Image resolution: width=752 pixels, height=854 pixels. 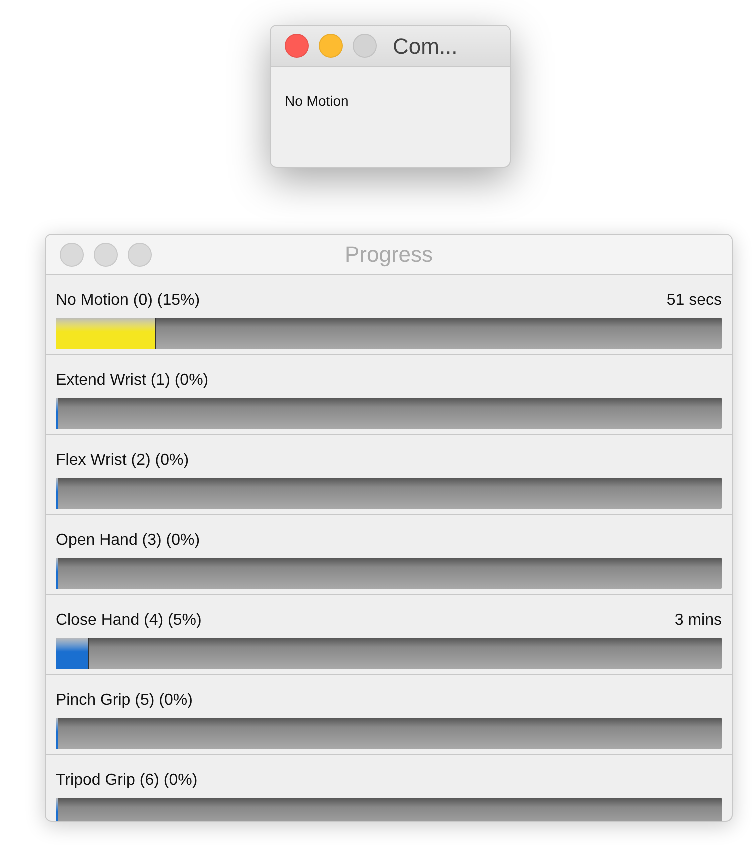 What do you see at coordinates (694, 301) in the screenshot?
I see `time-remaining: 51 secs` at bounding box center [694, 301].